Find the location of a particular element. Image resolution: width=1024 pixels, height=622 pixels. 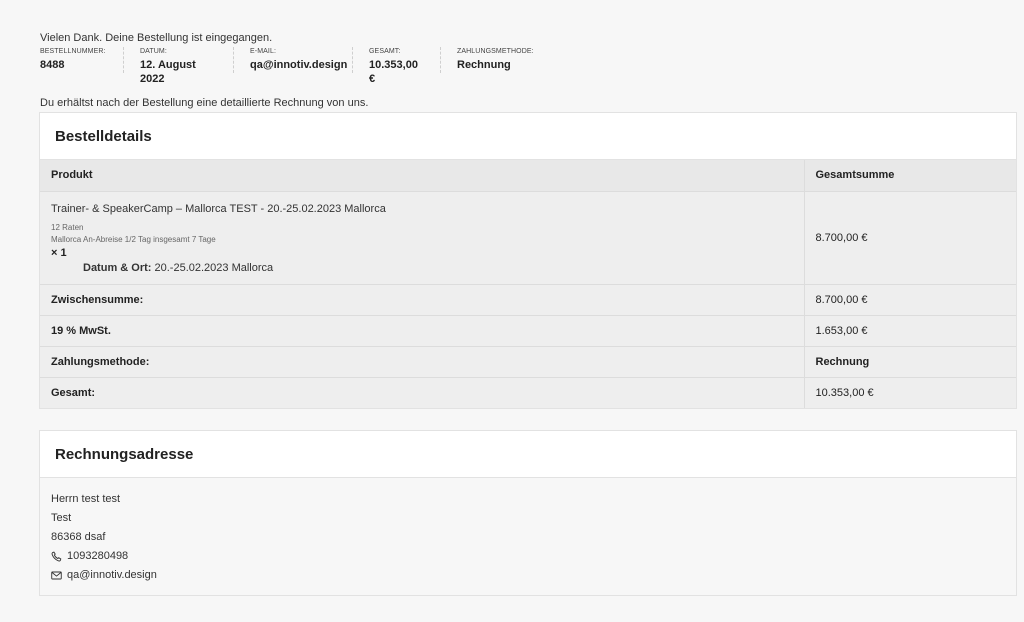

overview-value: Rechnung is located at coordinates (484, 65).